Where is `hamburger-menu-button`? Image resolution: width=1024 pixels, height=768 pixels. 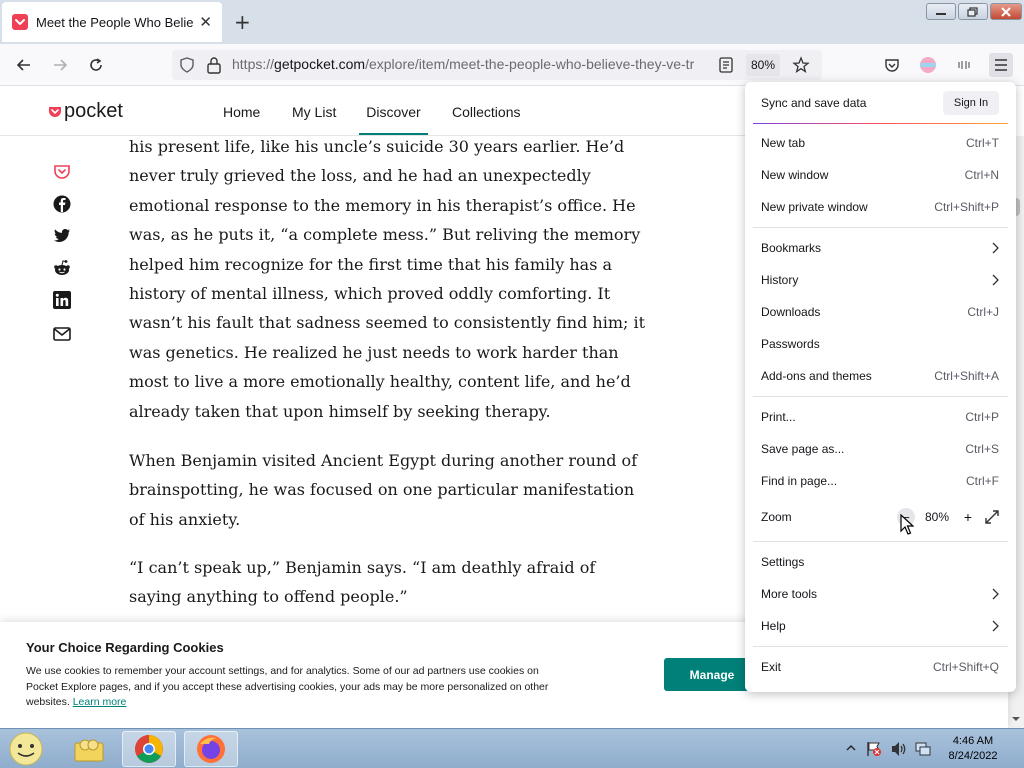
hamburger-menu-button is located at coordinates (1001, 65).